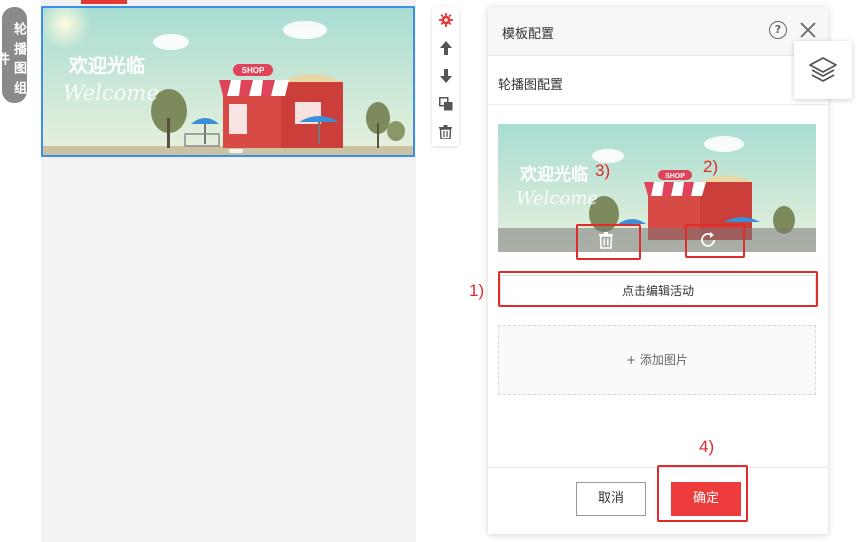 Image resolution: width=861 pixels, height=542 pixels. Describe the element at coordinates (18, 48) in the screenshot. I see `side-tab-char: 播` at that location.